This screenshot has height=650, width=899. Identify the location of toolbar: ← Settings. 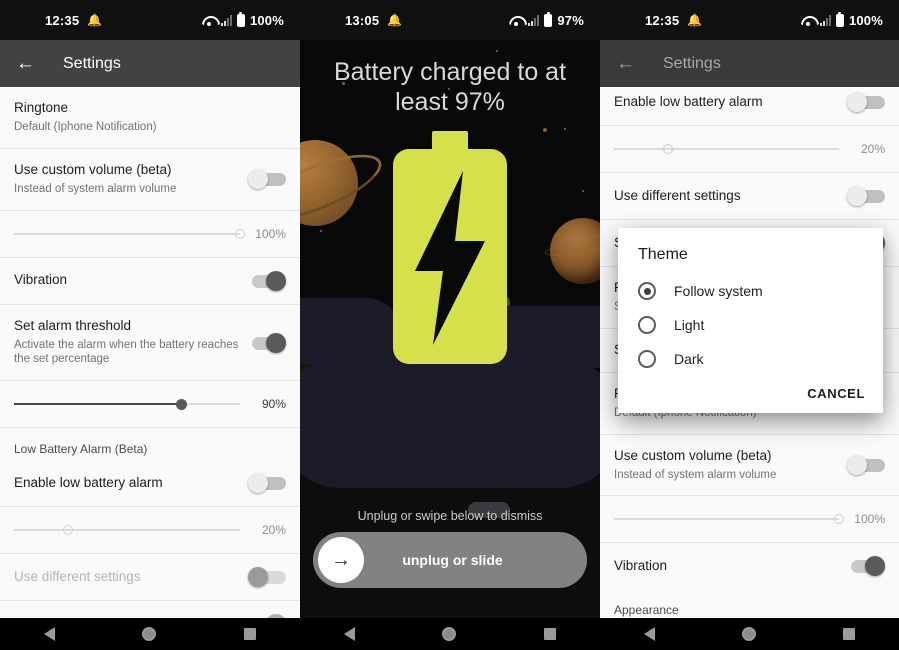
(150, 63).